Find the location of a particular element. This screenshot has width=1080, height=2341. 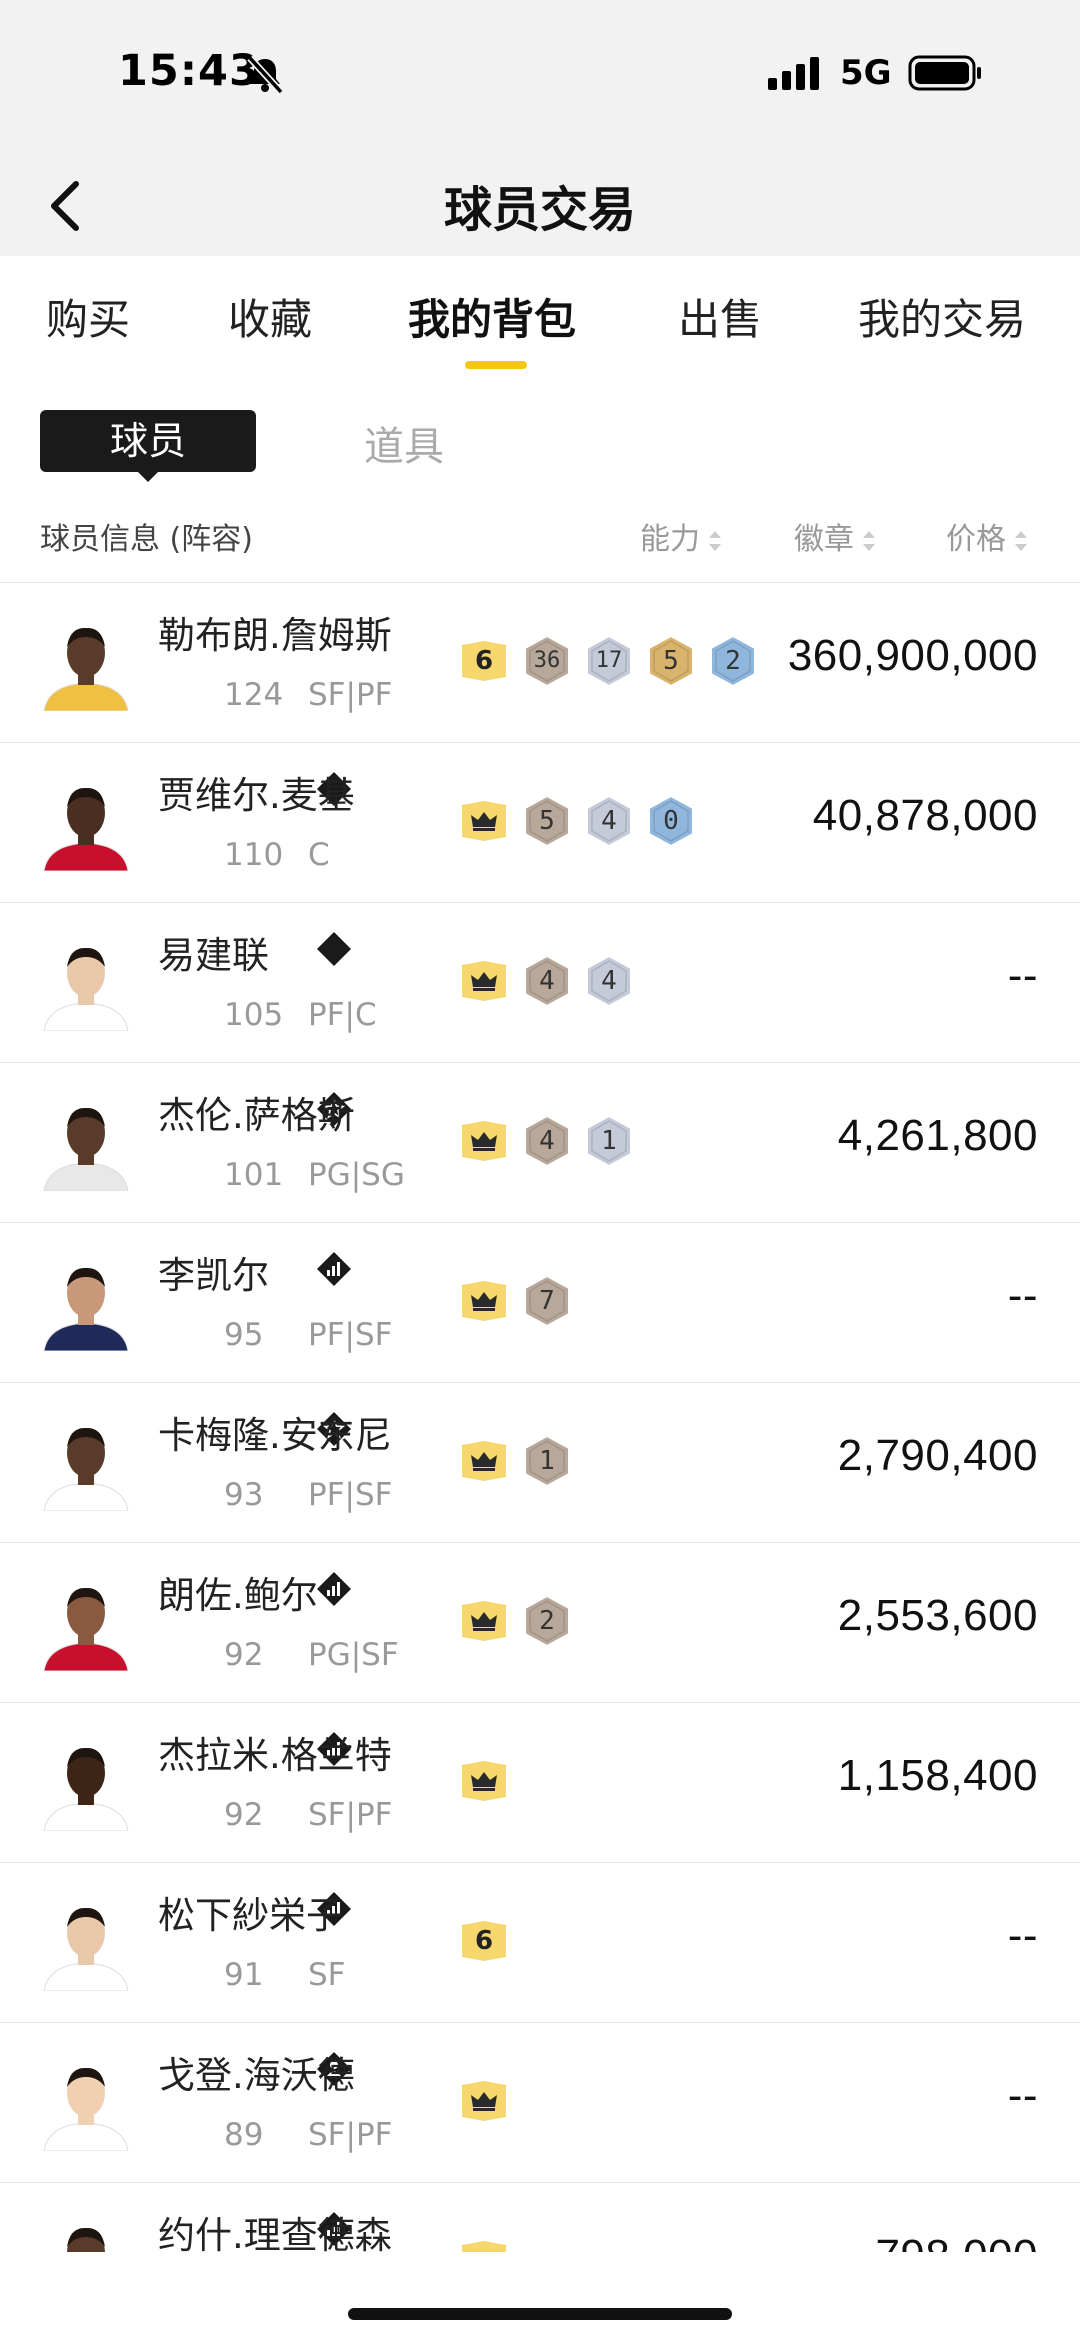

sort-price: 价格 is located at coordinates (988, 536).